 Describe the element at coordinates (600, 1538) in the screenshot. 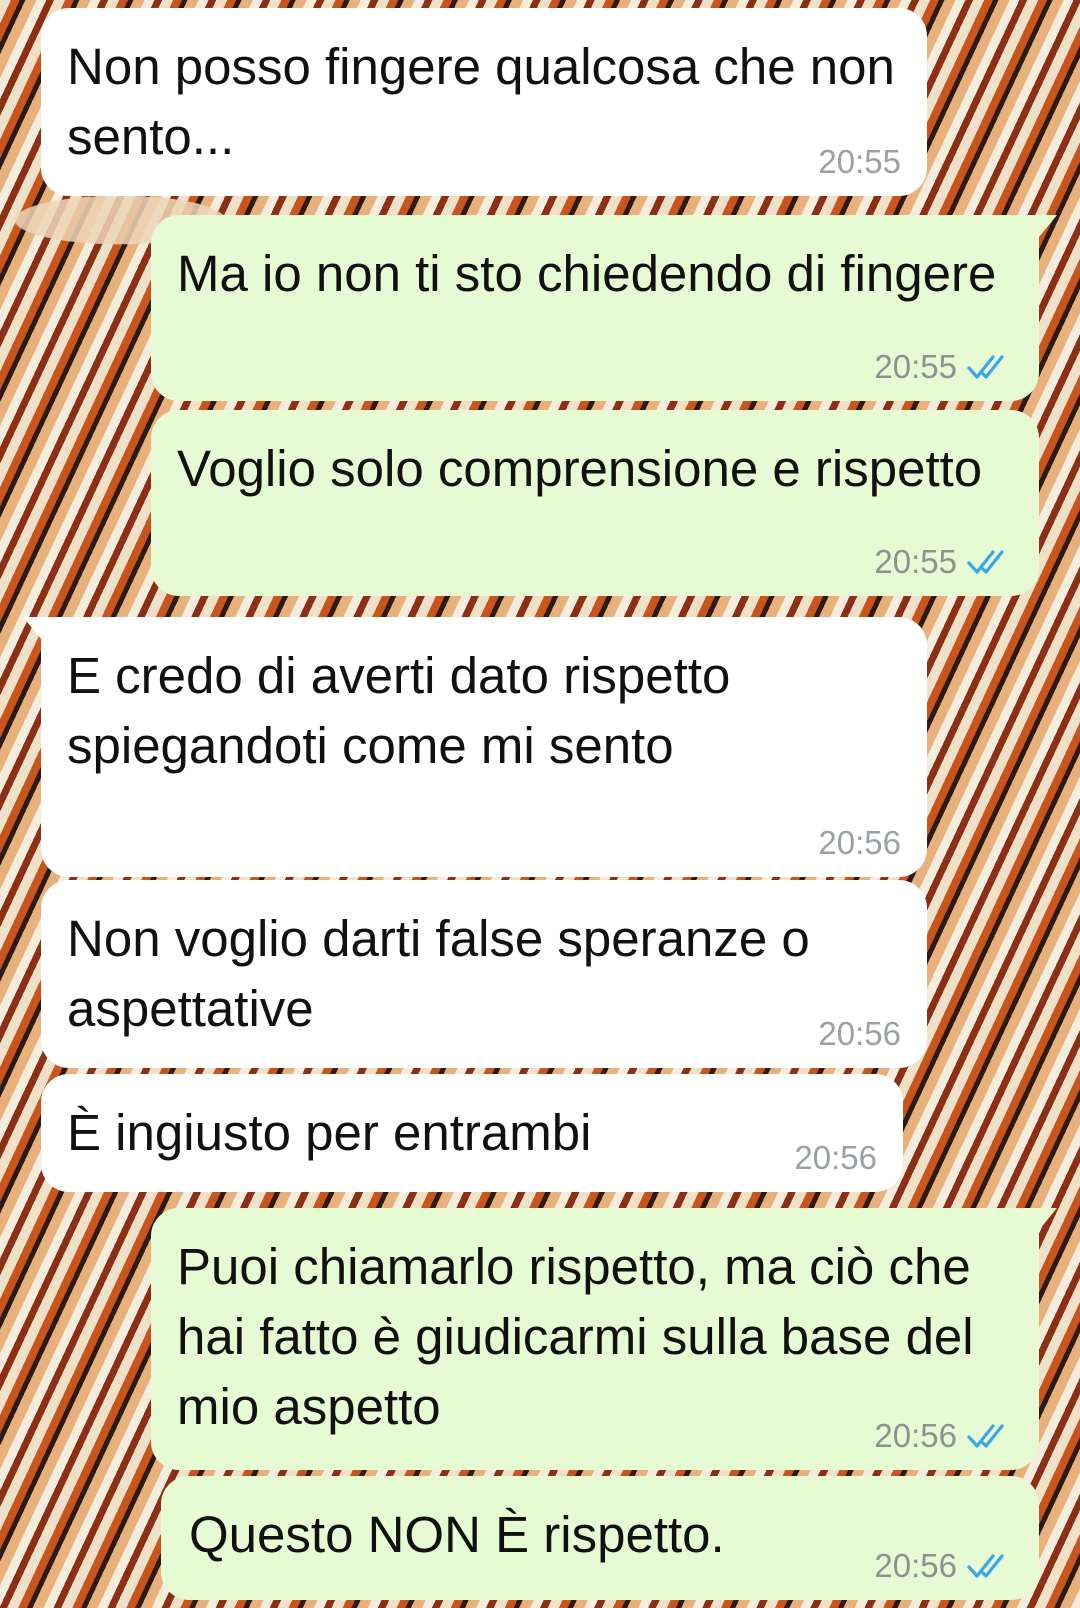

I see `message-bubble-outgoing: Questo NON È rispetto. 20:56` at that location.